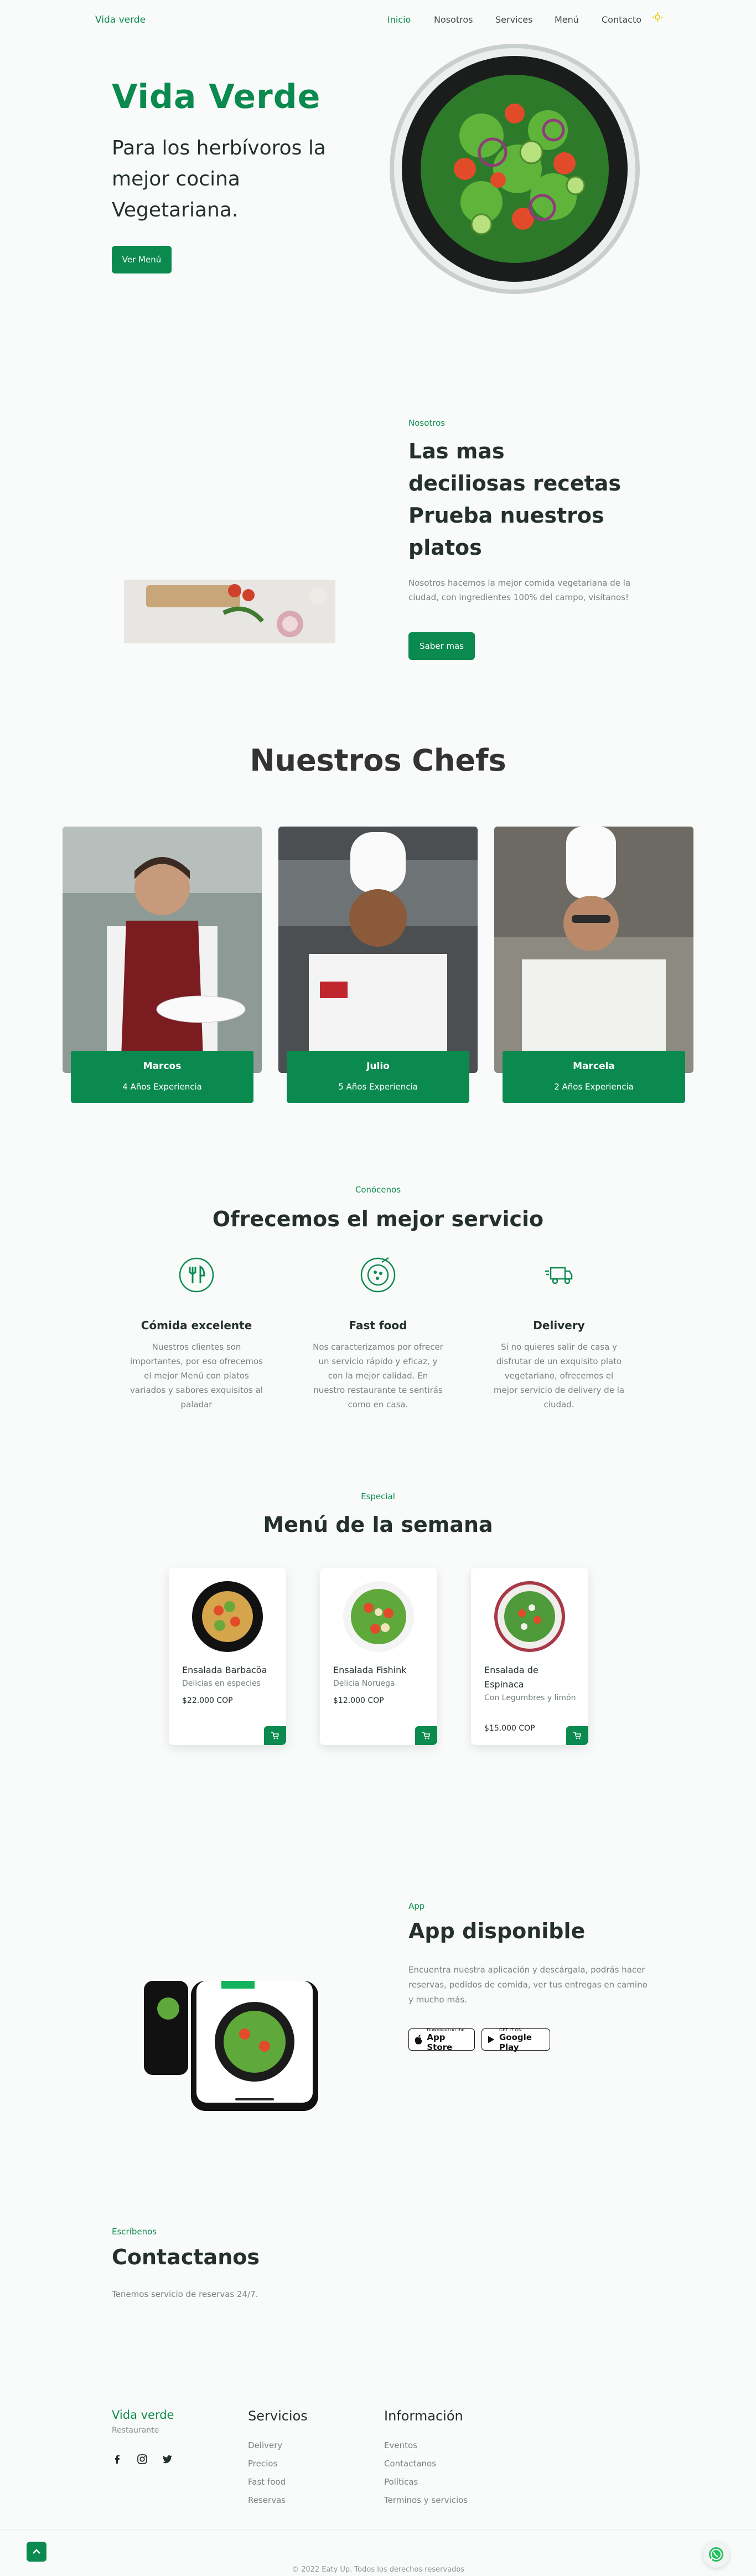  What do you see at coordinates (162, 1077) in the screenshot?
I see `chef-card-marcos: Marcos 4 Años Experiencia` at bounding box center [162, 1077].